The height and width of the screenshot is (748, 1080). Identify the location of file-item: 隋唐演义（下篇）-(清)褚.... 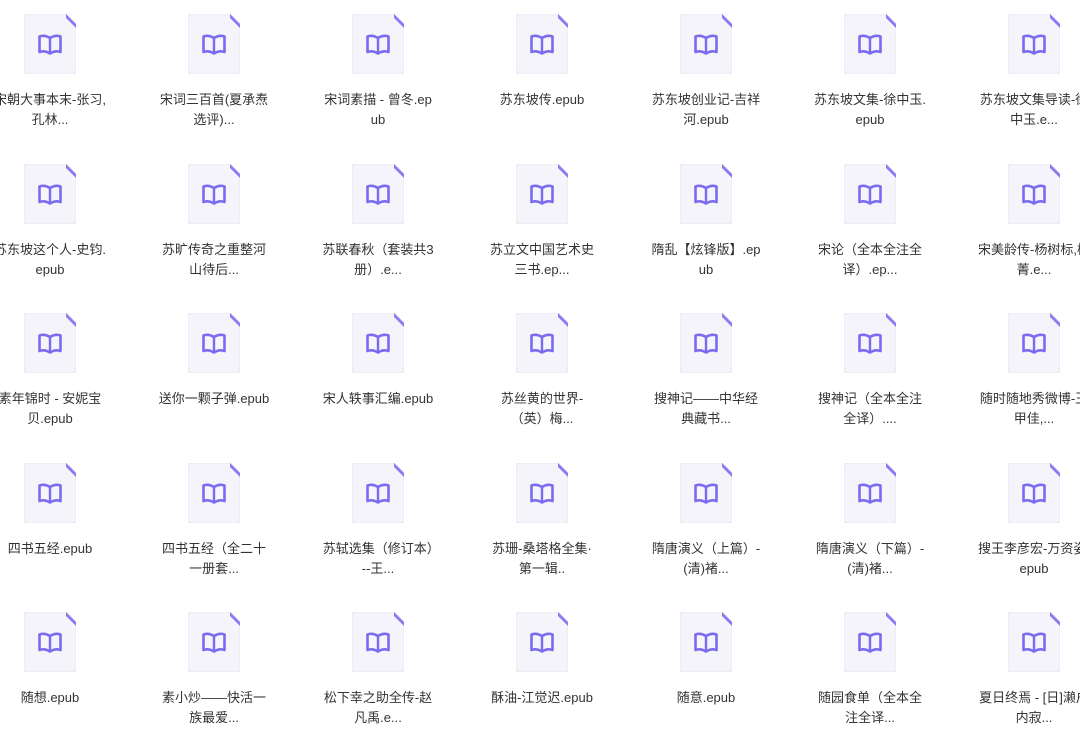
(870, 524).